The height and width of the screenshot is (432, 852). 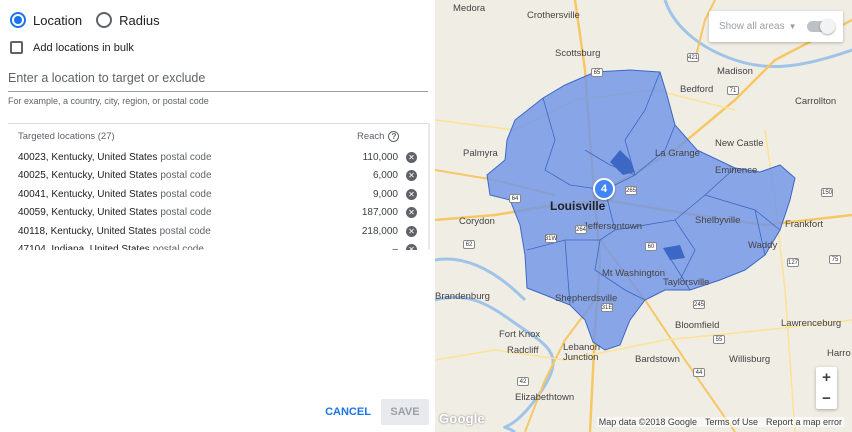 I want to click on location-reach: 9,000, so click(x=385, y=194).